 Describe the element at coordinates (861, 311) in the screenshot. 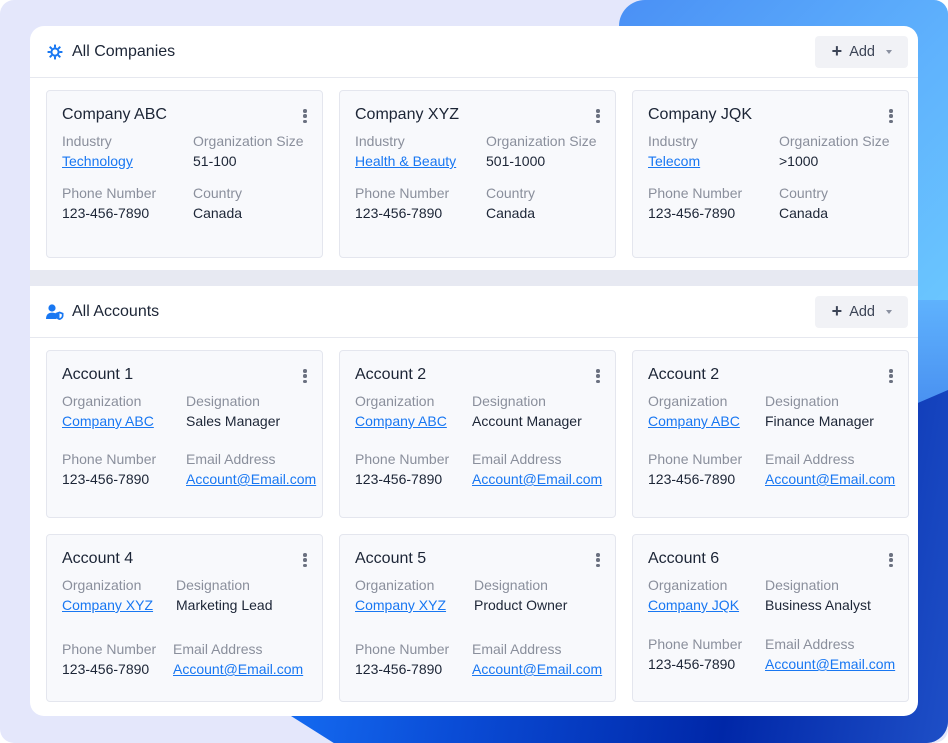

I see `add-account-button: + Add` at that location.